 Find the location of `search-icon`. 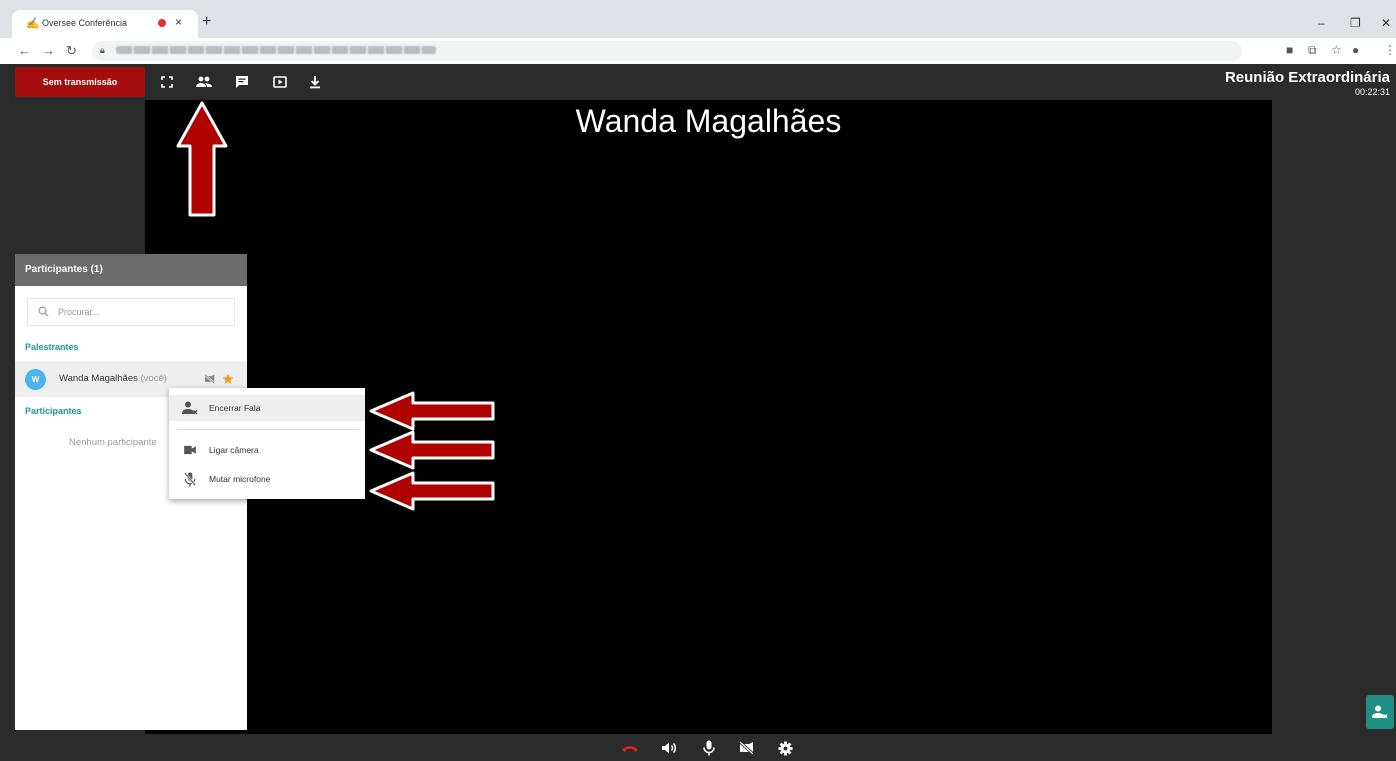

search-icon is located at coordinates (43, 311).